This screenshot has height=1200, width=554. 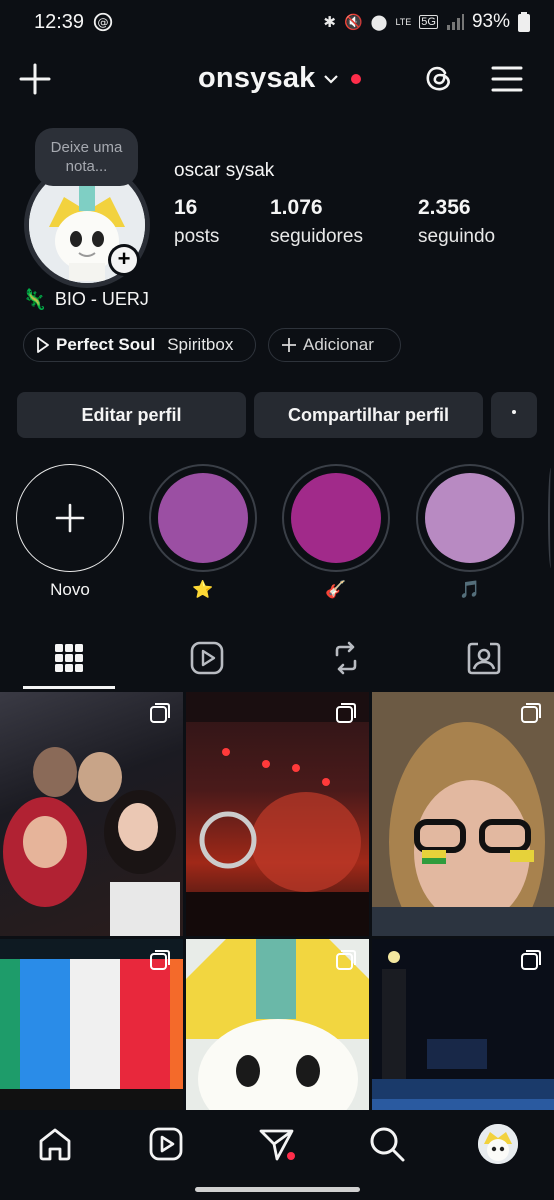 What do you see at coordinates (353, 22) in the screenshot?
I see `mute-icon: 🔇` at bounding box center [353, 22].